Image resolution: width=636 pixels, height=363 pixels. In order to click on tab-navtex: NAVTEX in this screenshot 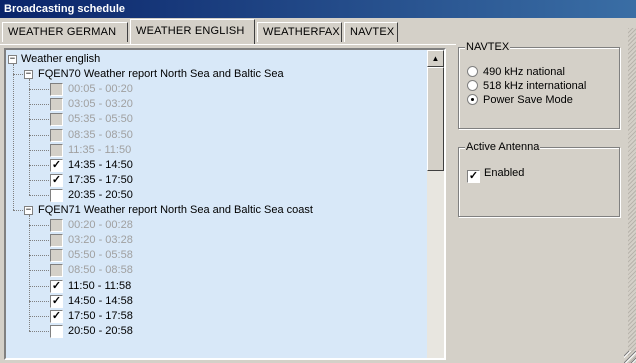, I will do `click(371, 32)`.